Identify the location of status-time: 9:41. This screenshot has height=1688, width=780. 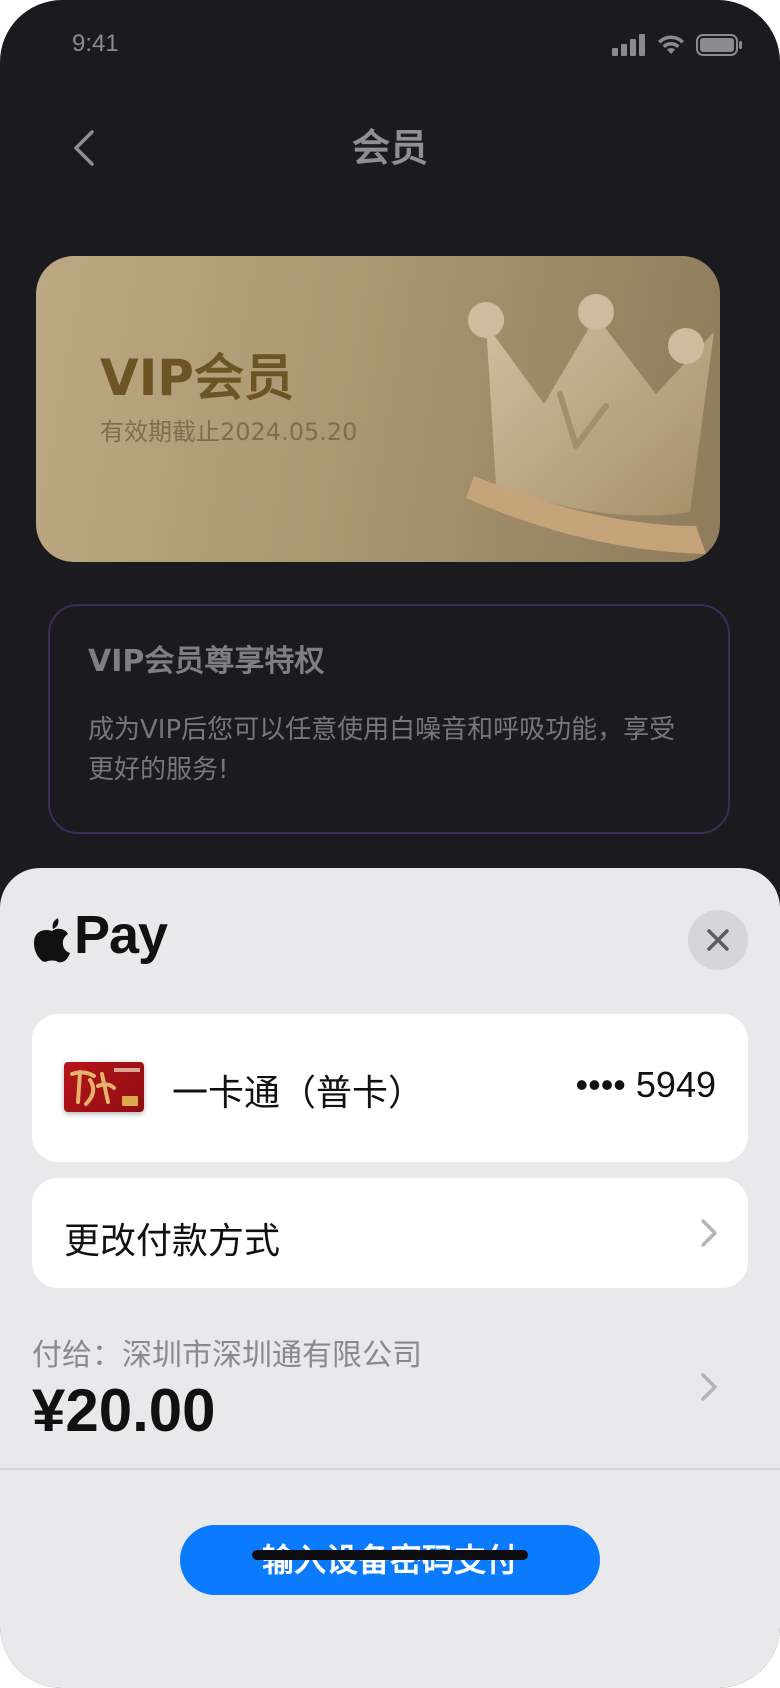
(95, 43).